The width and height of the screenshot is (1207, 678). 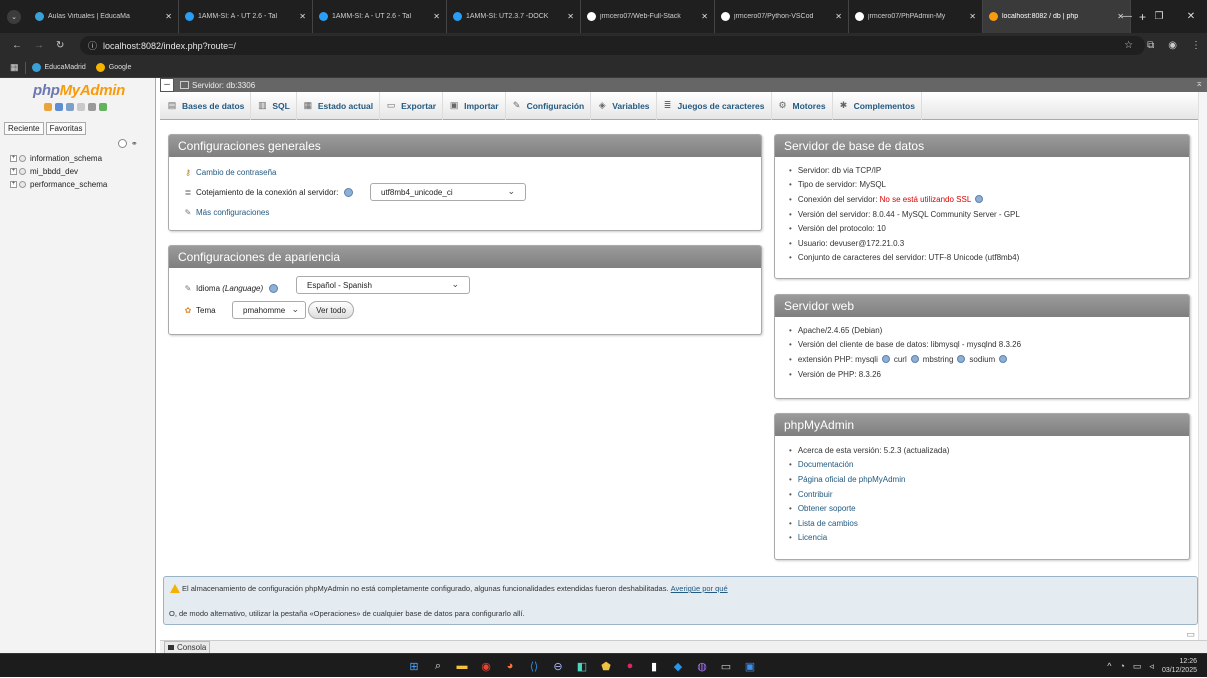 I want to click on collapse-nav-icon: –, so click(x=167, y=85).